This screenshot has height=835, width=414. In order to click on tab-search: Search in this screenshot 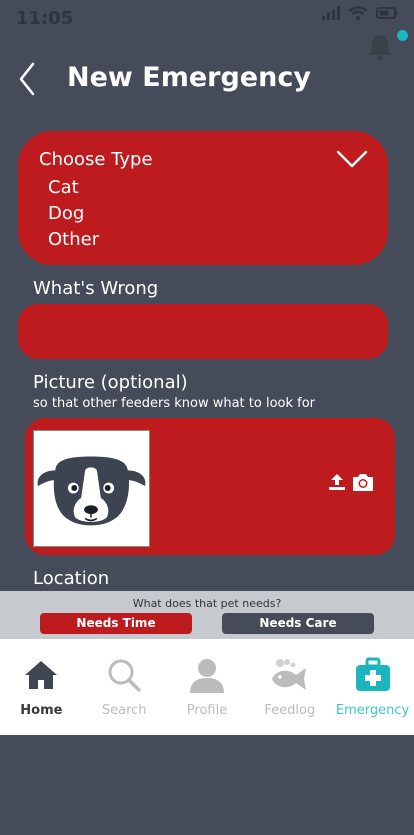, I will do `click(124, 687)`.